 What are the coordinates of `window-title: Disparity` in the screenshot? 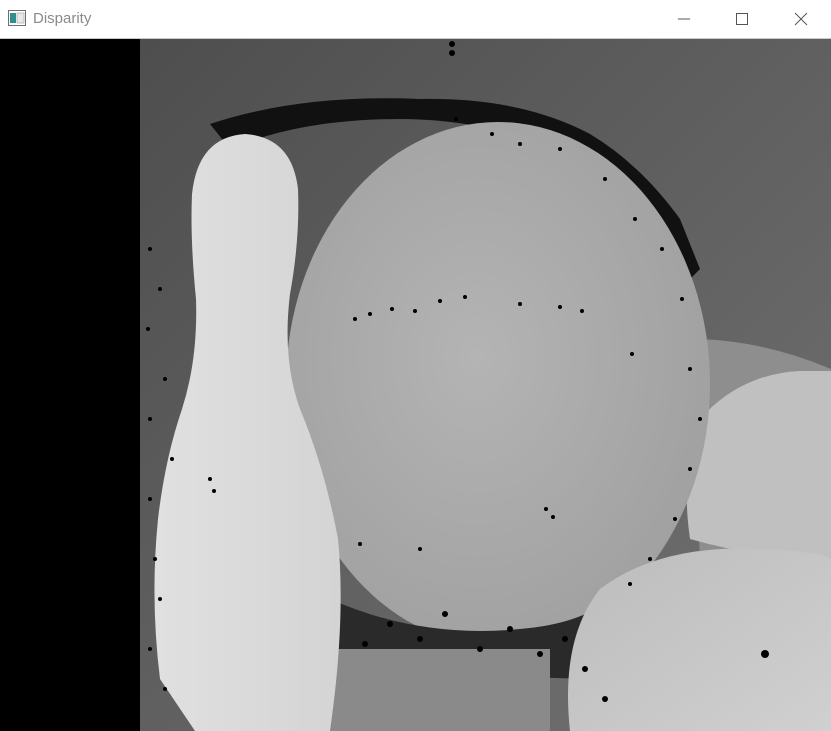 It's located at (62, 18).